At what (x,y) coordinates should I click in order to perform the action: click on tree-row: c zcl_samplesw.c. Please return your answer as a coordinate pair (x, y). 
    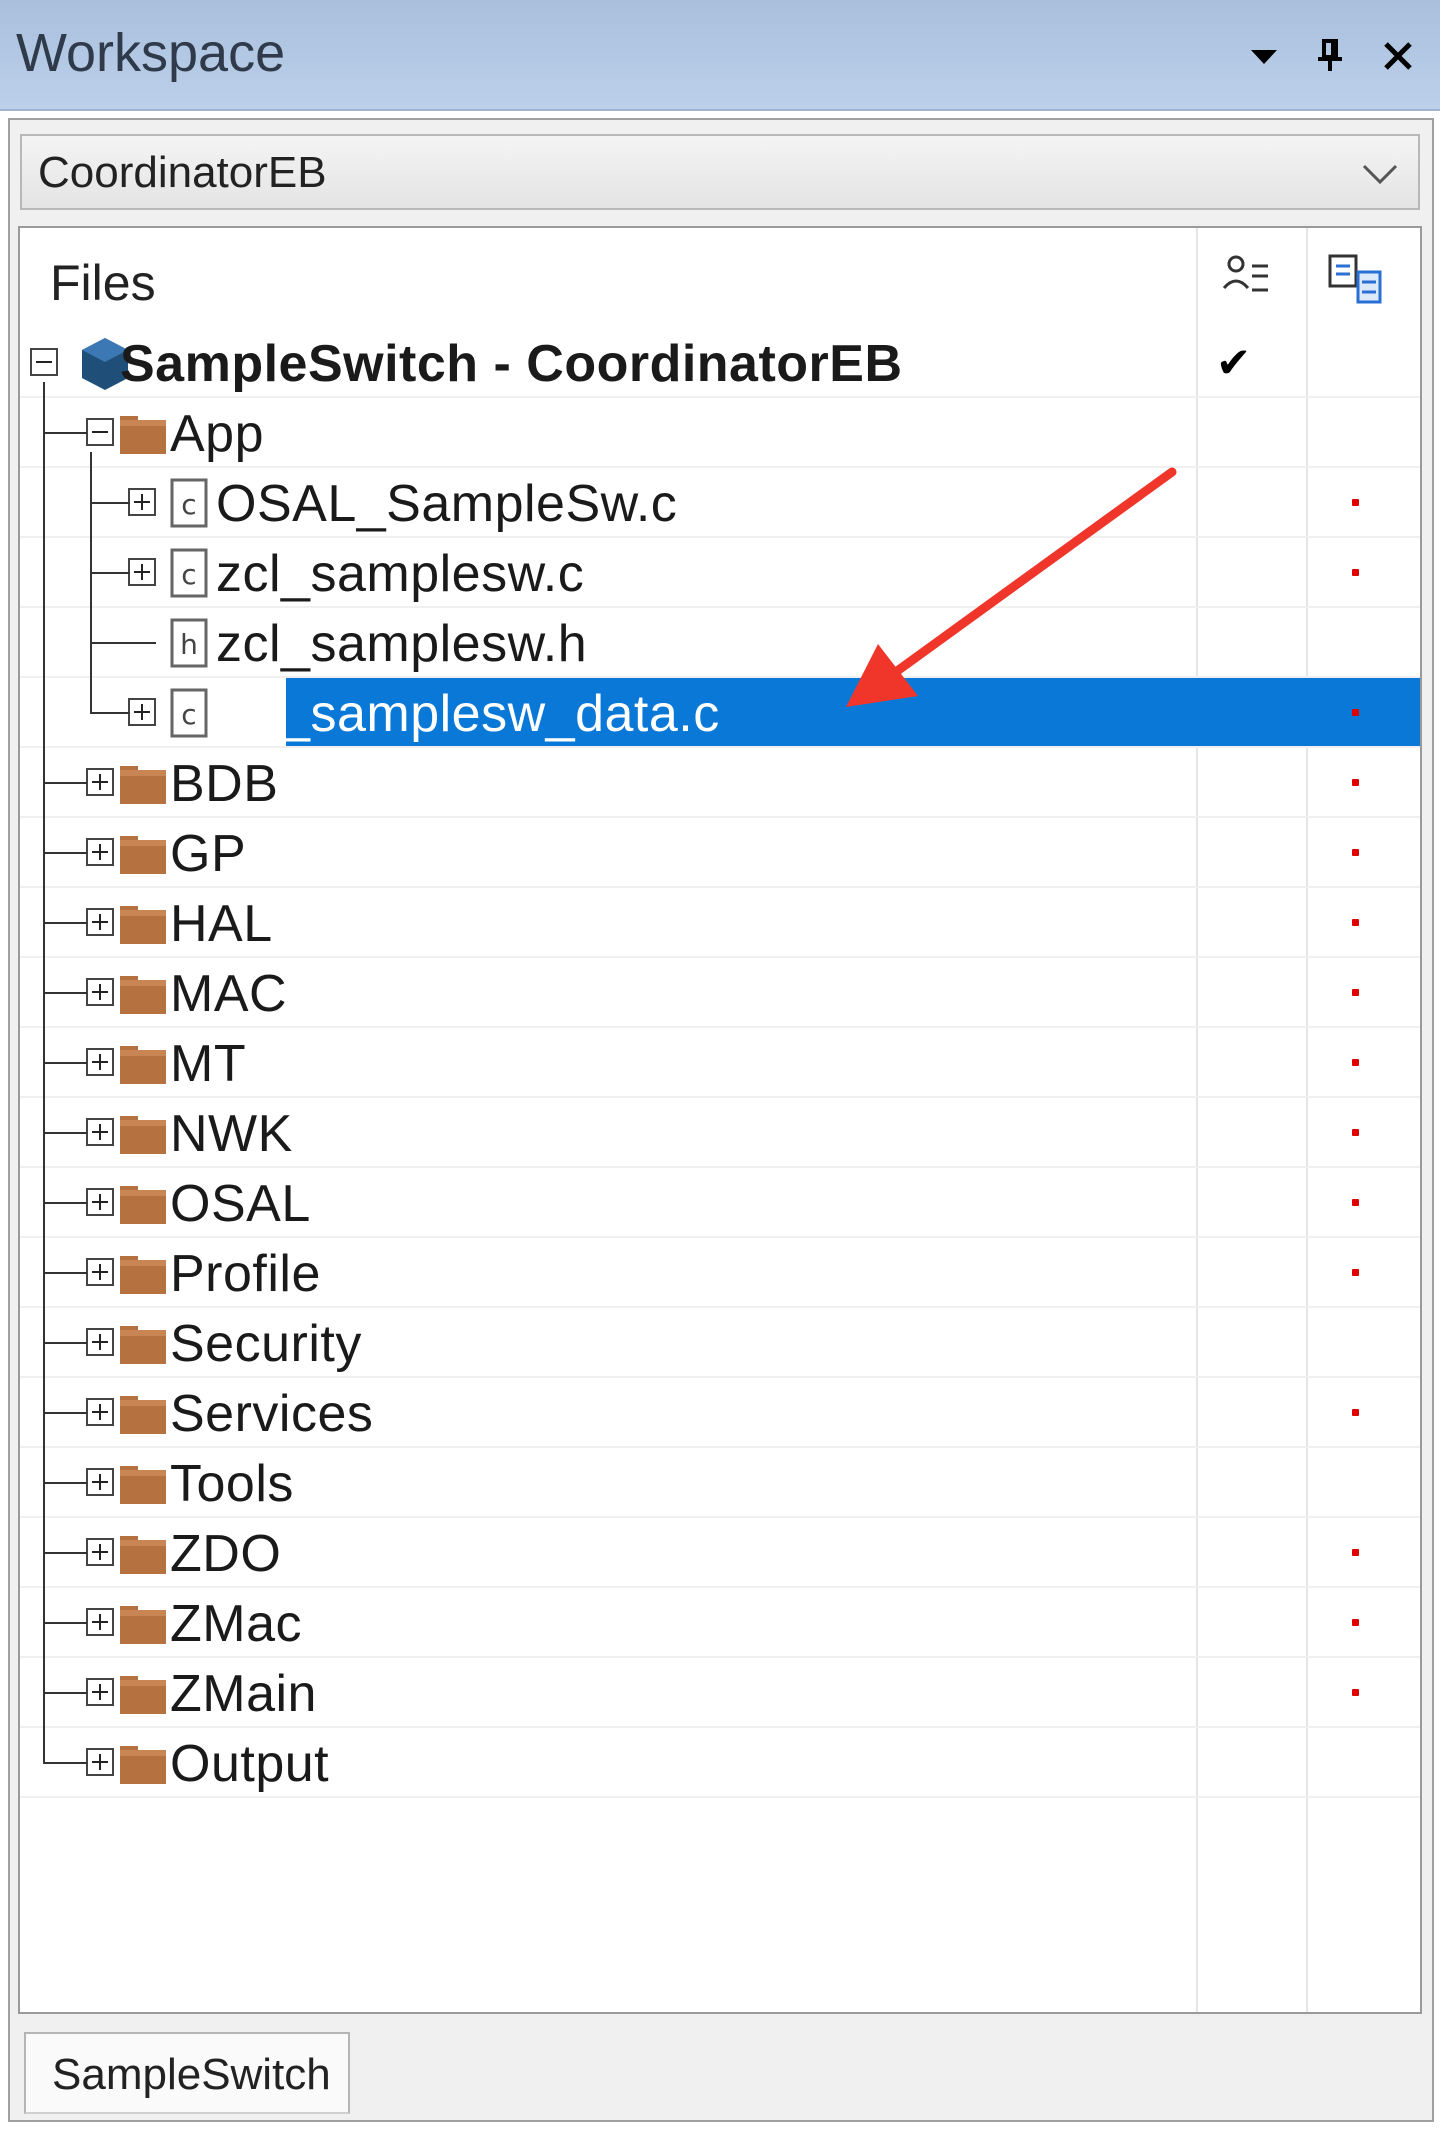
    Looking at the image, I should click on (720, 573).